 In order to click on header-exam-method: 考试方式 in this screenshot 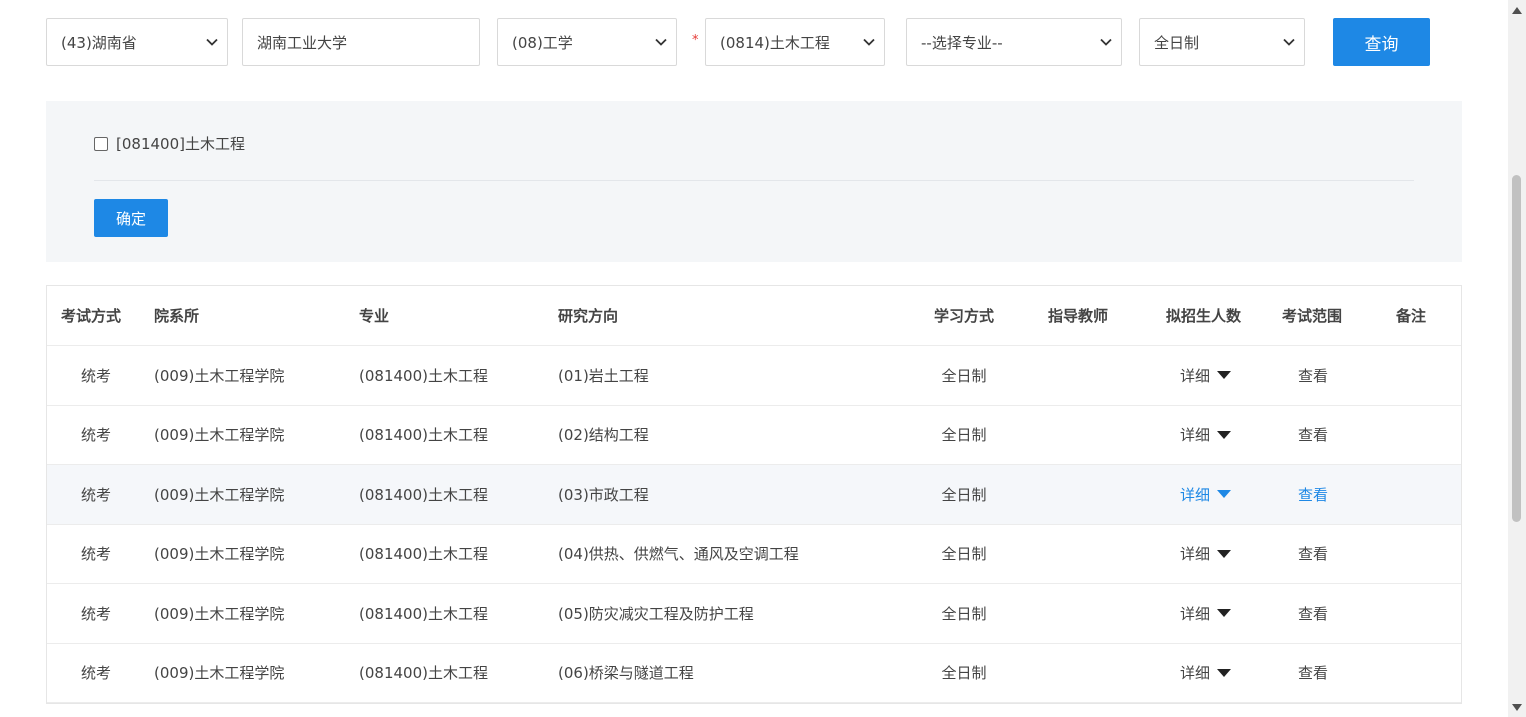, I will do `click(91, 316)`.